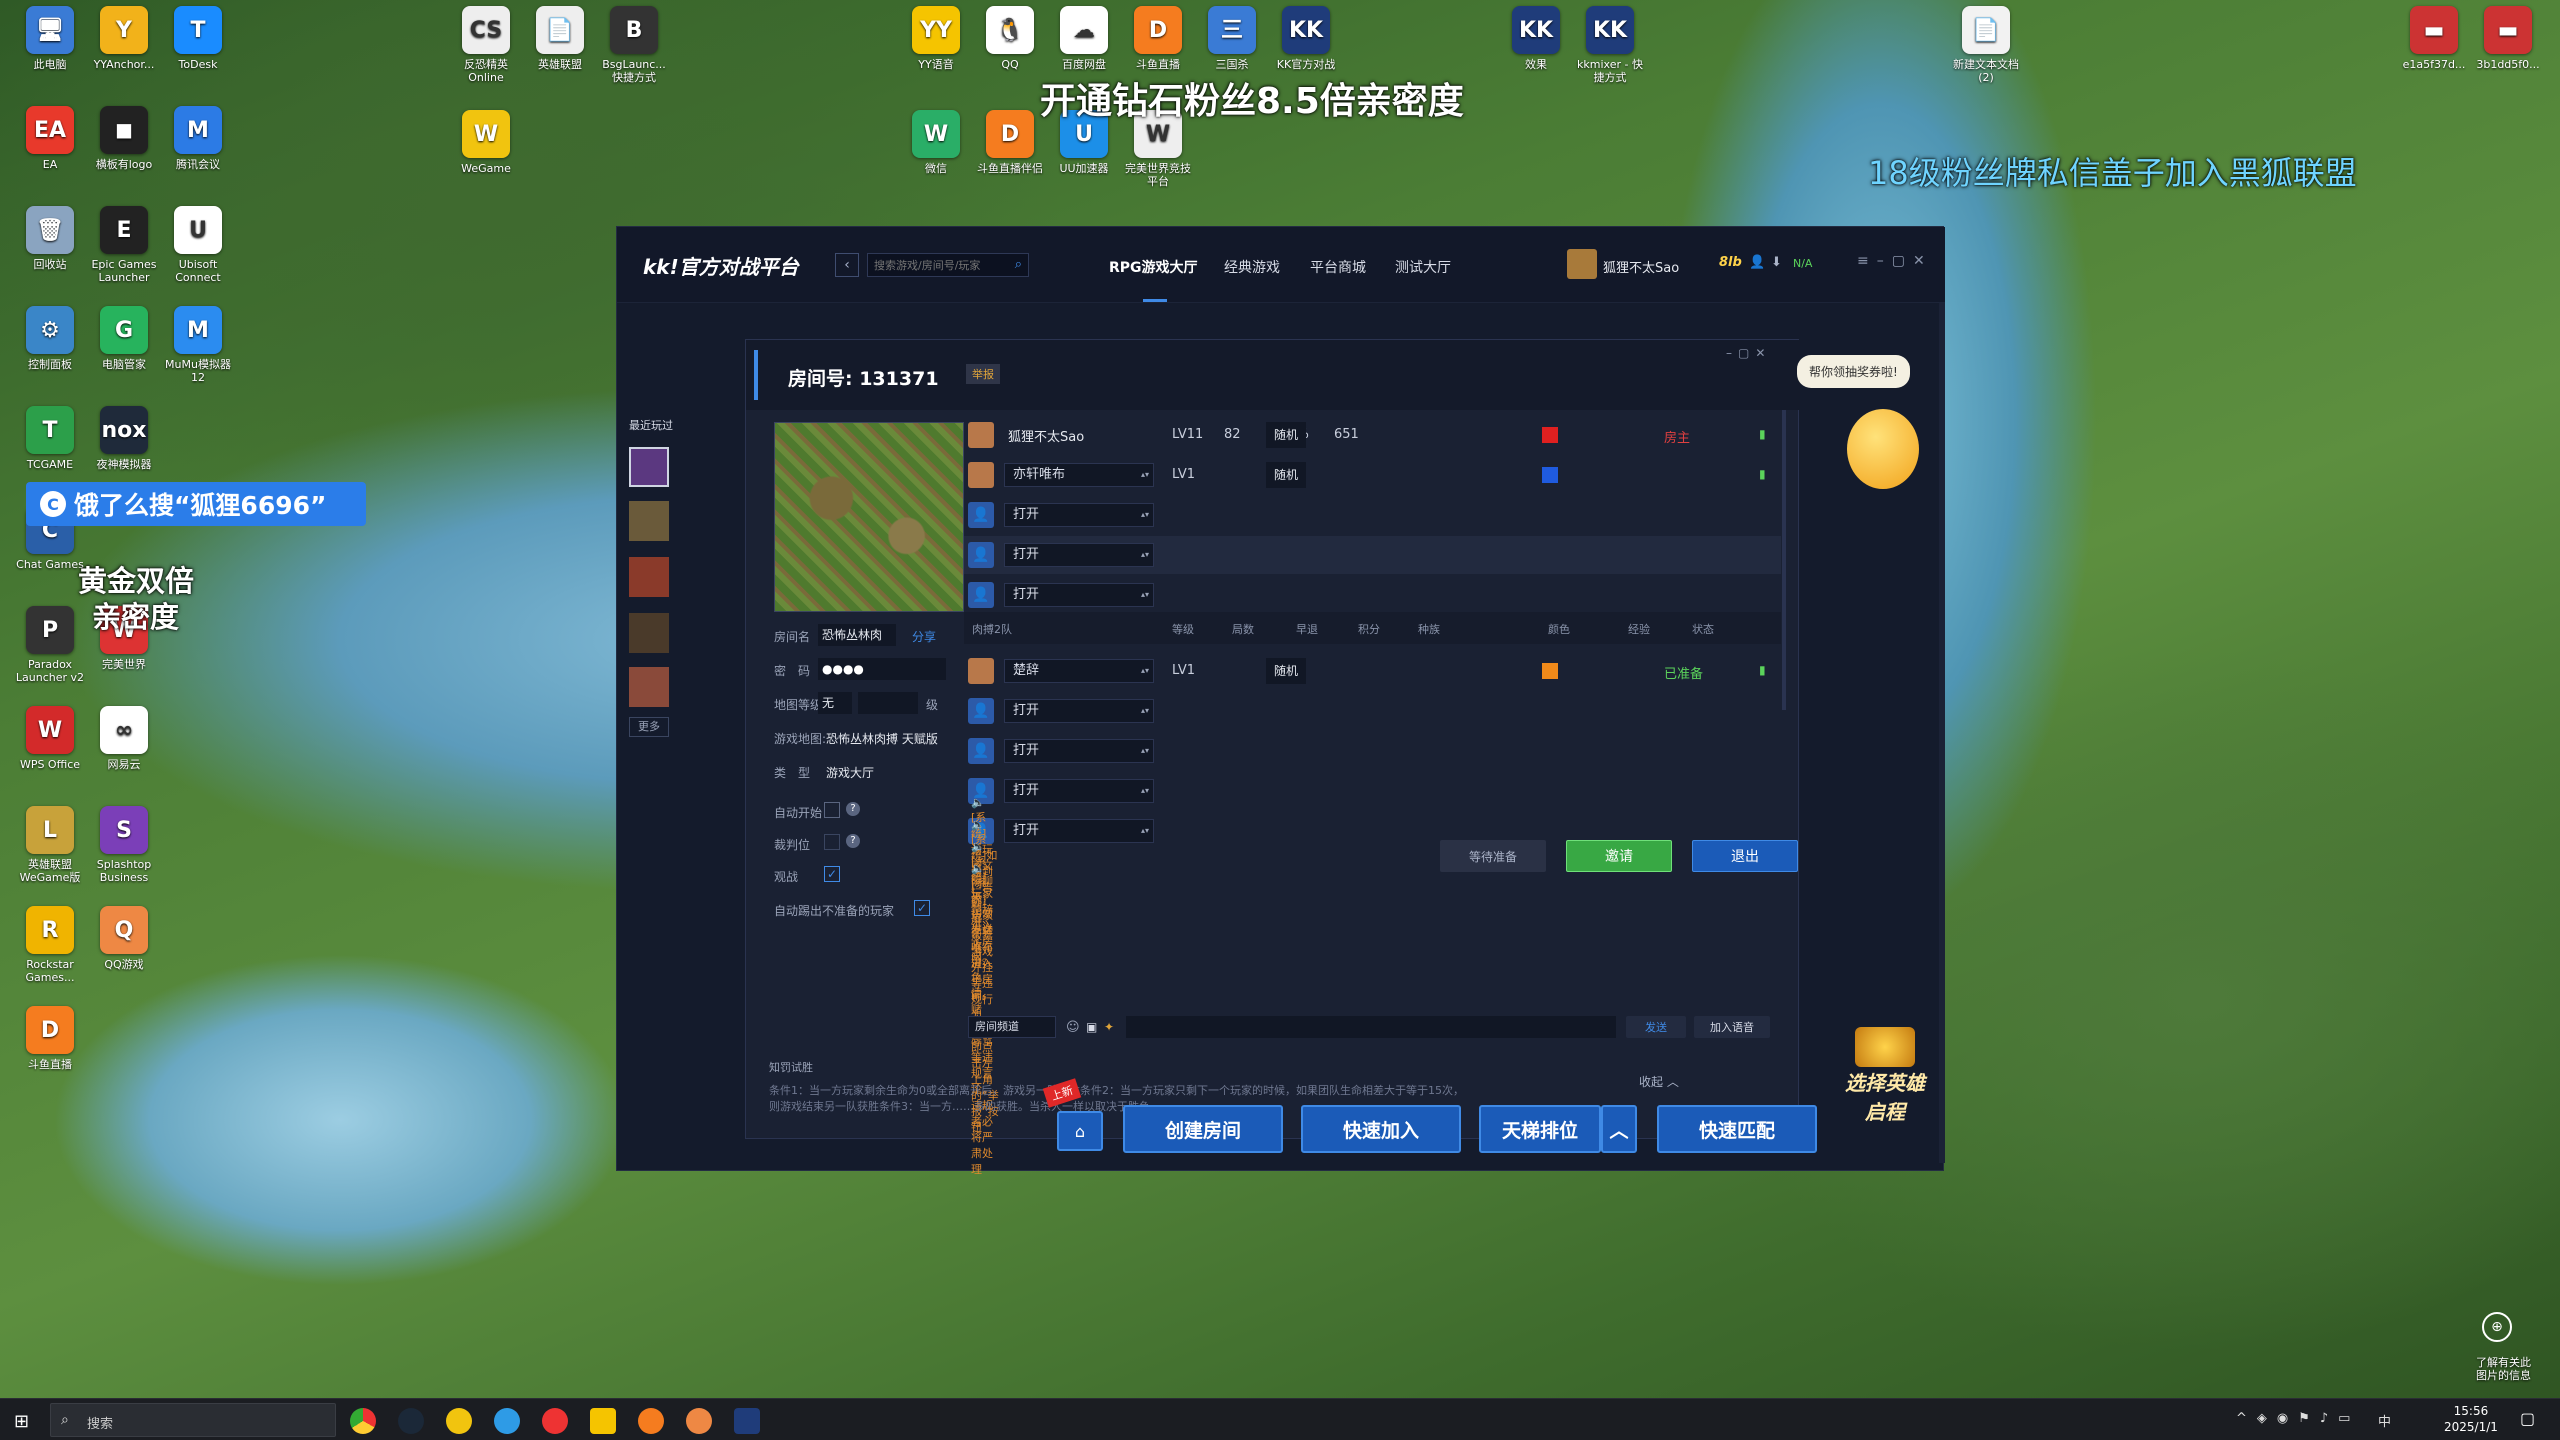 The height and width of the screenshot is (1440, 2560). What do you see at coordinates (2384, 1420) in the screenshot?
I see `ime-indicator: 中` at bounding box center [2384, 1420].